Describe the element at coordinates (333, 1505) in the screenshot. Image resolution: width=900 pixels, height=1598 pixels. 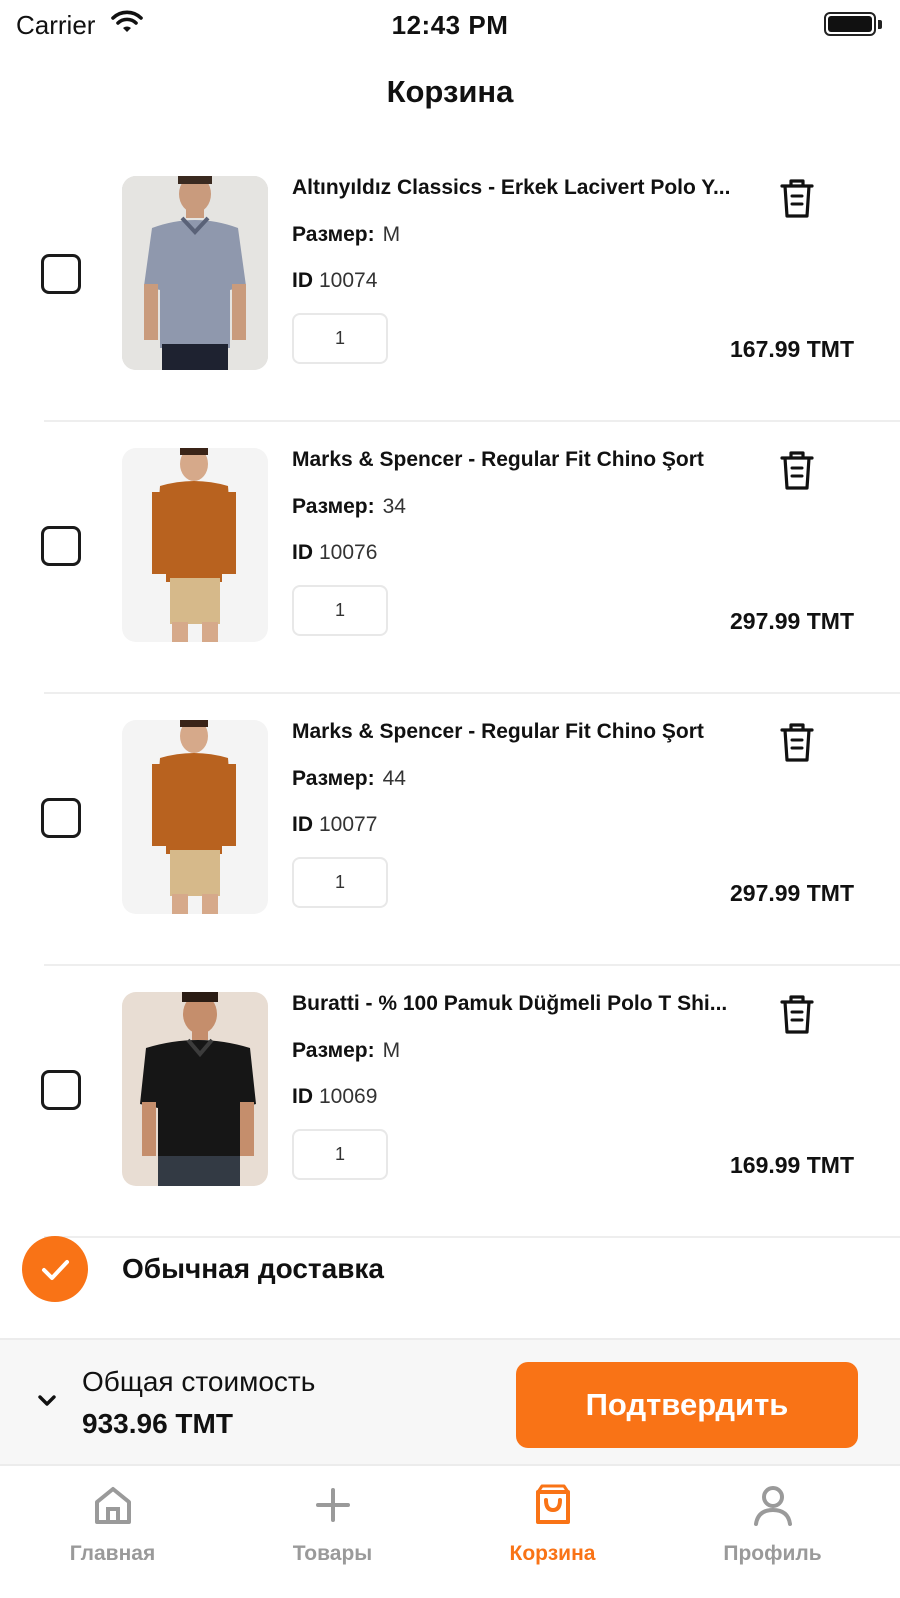
I see `plus-icon` at that location.